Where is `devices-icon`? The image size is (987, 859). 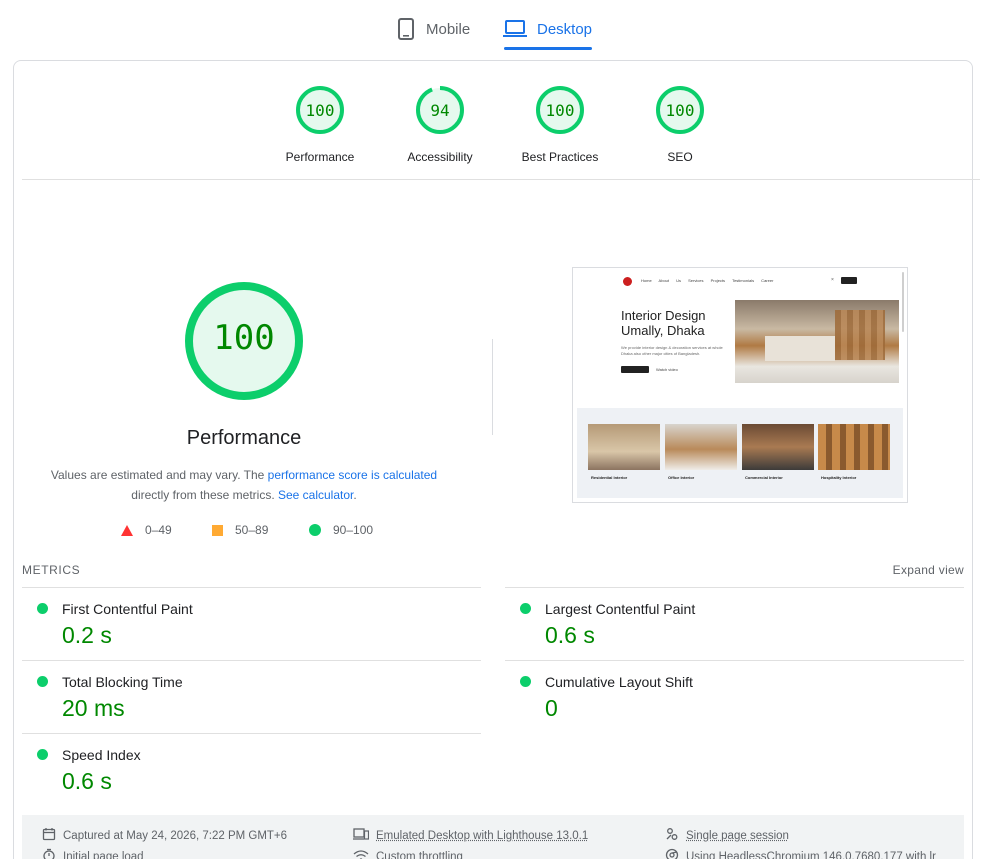
devices-icon is located at coordinates (361, 835).